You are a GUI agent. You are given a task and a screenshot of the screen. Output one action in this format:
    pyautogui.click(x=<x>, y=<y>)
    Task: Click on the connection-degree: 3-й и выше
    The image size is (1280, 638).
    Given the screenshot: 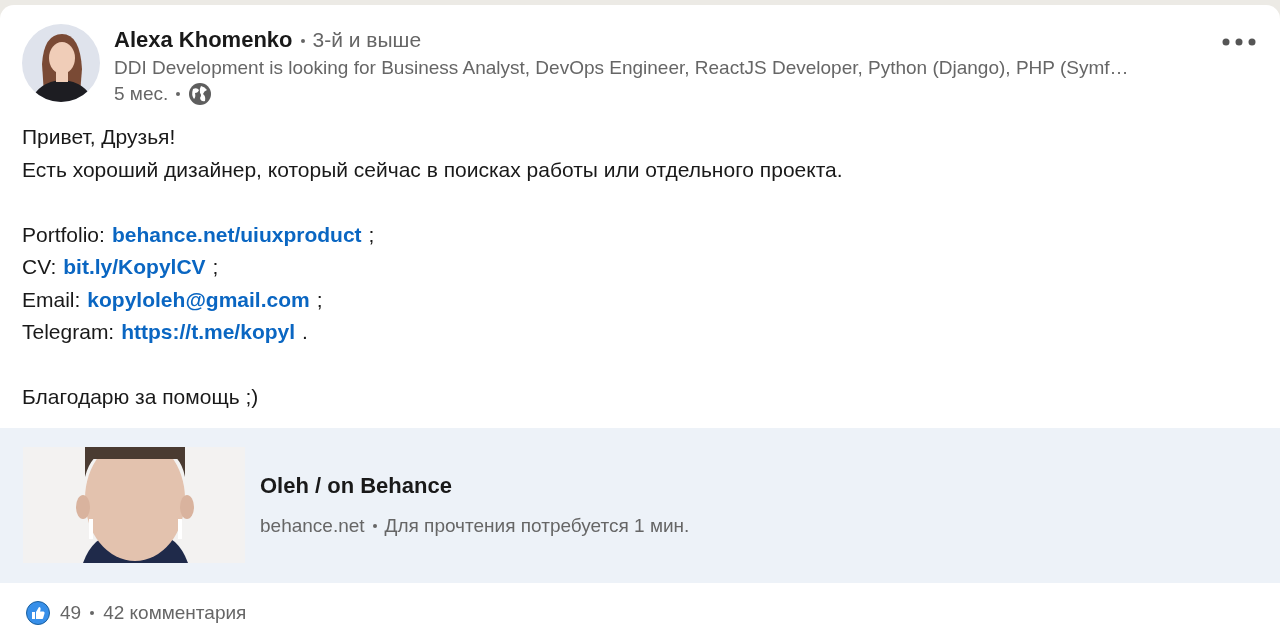 What is the action you would take?
    pyautogui.click(x=367, y=40)
    